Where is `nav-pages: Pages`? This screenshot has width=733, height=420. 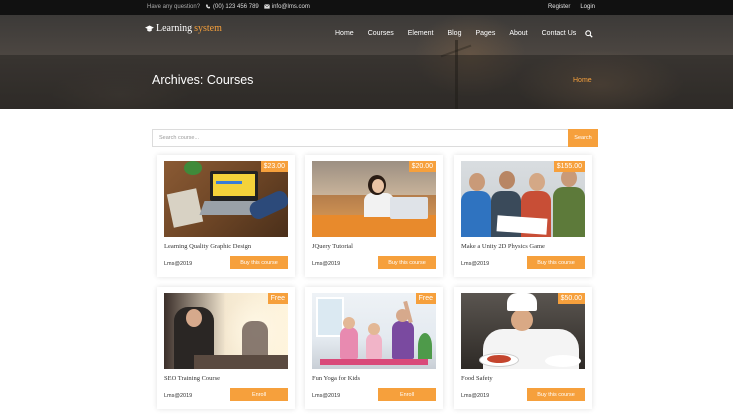
nav-pages: Pages is located at coordinates (485, 33).